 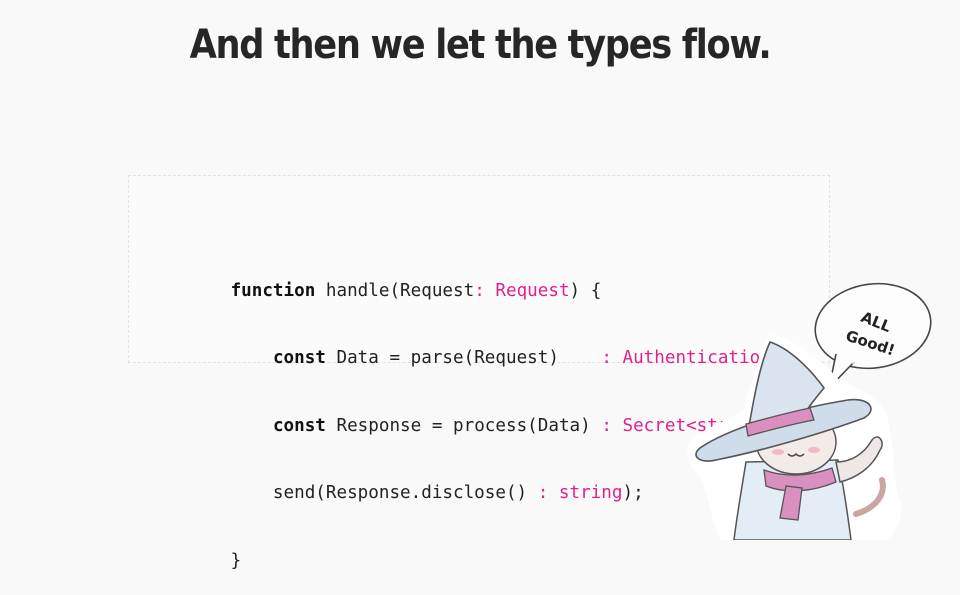 What do you see at coordinates (469, 481) in the screenshot?
I see `code-line-4: send(Response.disclose() : string);` at bounding box center [469, 481].